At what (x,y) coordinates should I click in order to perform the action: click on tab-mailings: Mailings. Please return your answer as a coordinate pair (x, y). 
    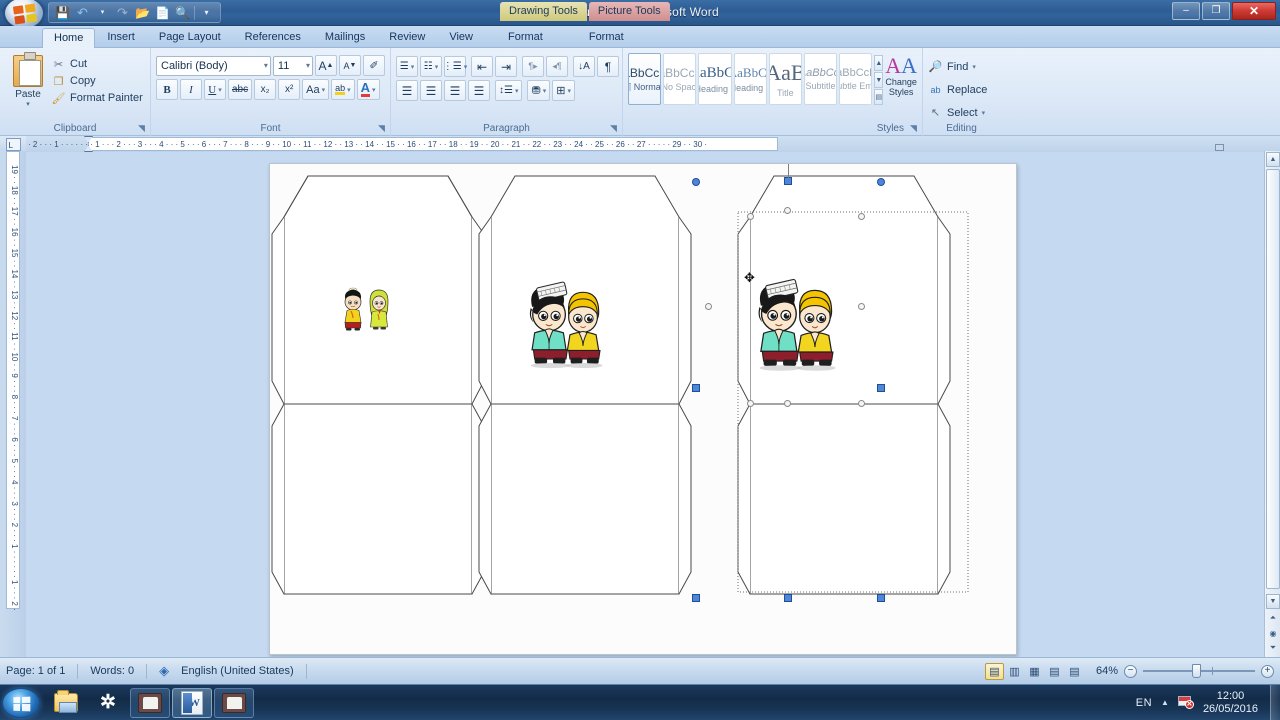
    Looking at the image, I should click on (345, 37).